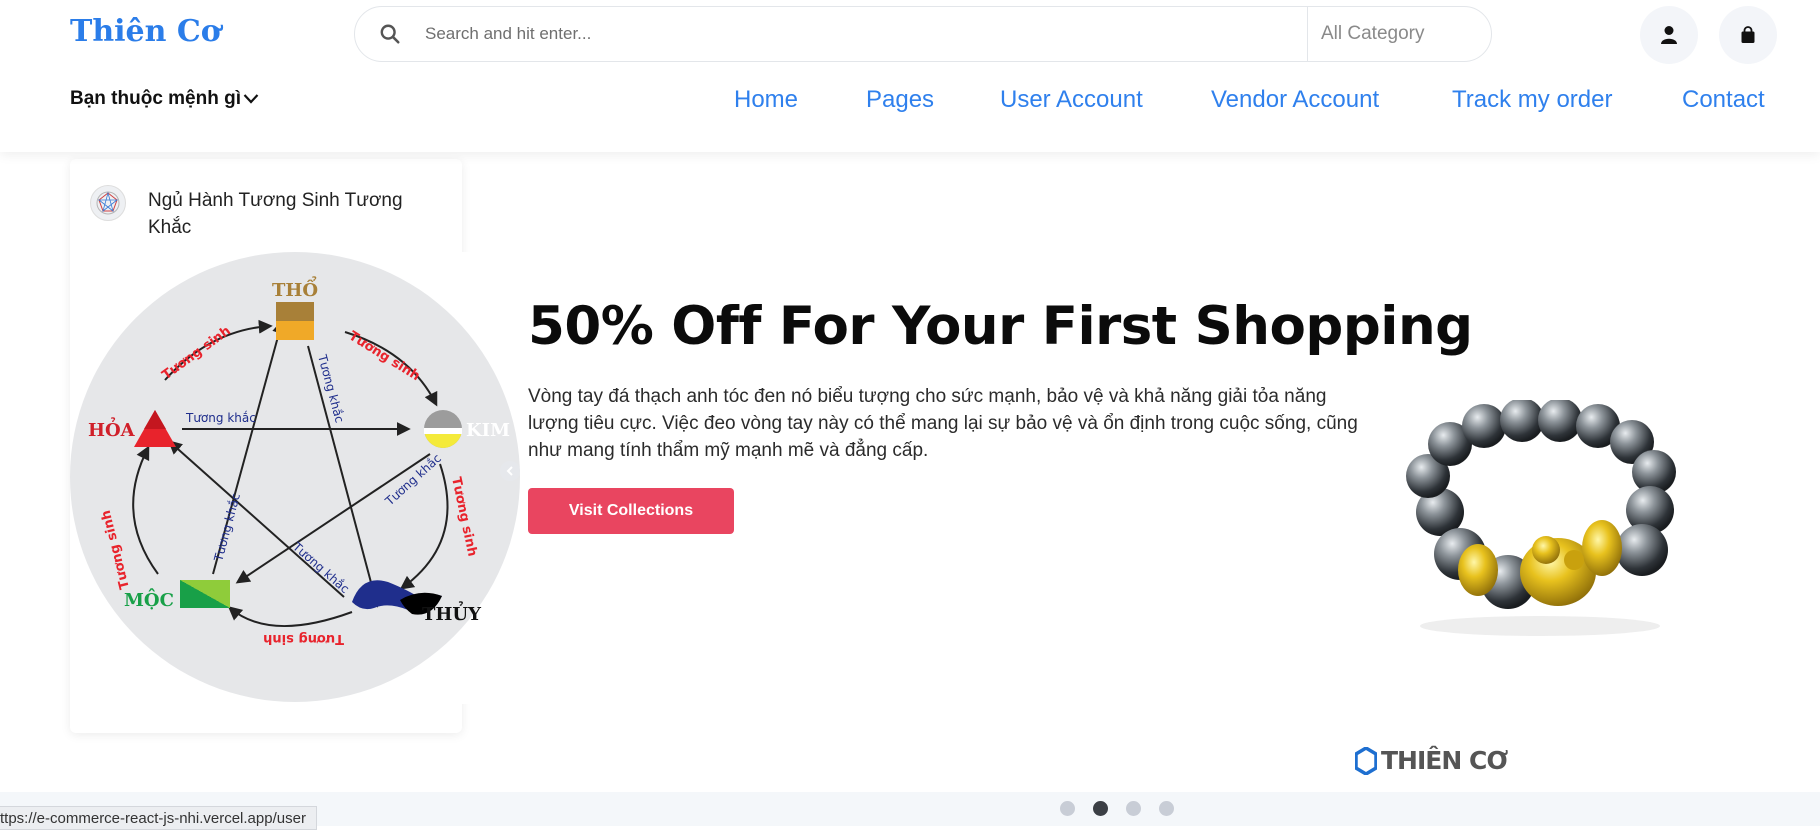 The width and height of the screenshot is (1820, 830). I want to click on search-input, so click(866, 34).